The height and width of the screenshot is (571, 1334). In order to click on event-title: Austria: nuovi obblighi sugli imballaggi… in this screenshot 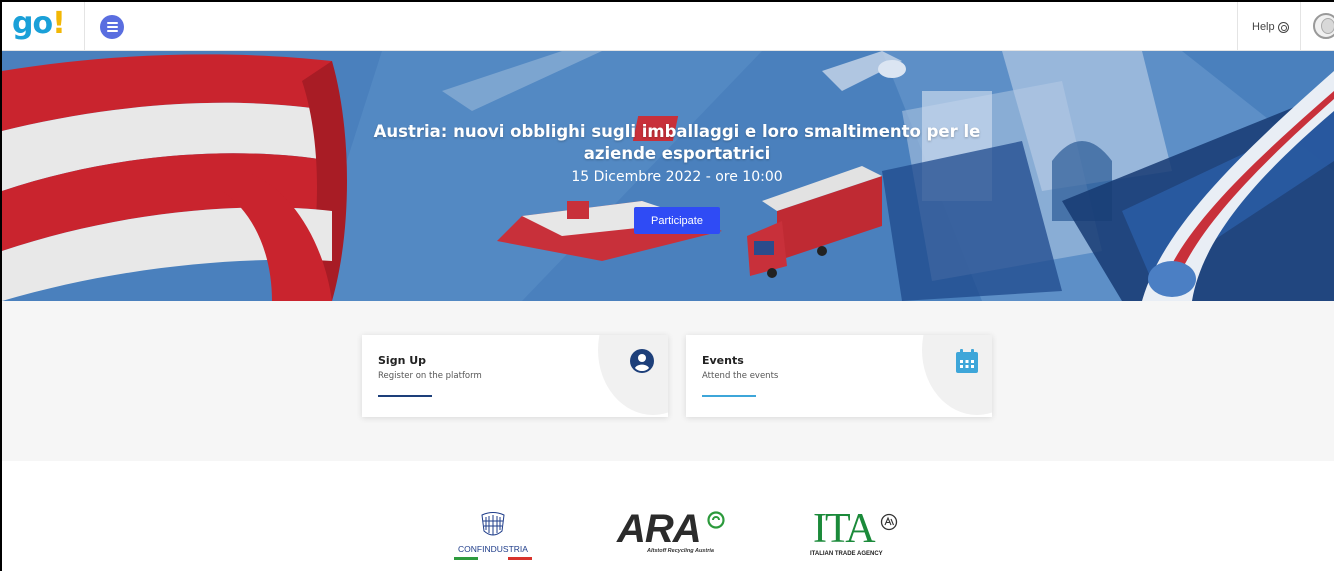, I will do `click(677, 142)`.